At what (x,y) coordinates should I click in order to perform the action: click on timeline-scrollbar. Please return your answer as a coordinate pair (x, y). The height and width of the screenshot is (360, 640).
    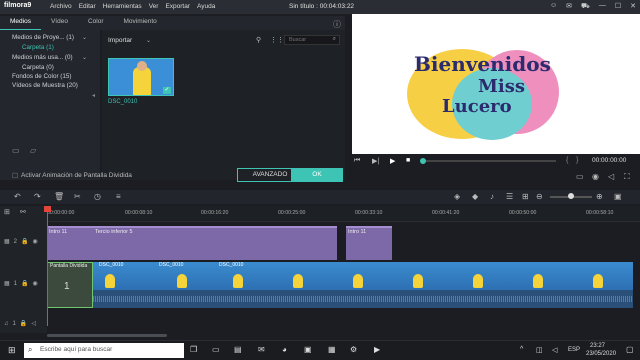
    Looking at the image, I should click on (107, 335).